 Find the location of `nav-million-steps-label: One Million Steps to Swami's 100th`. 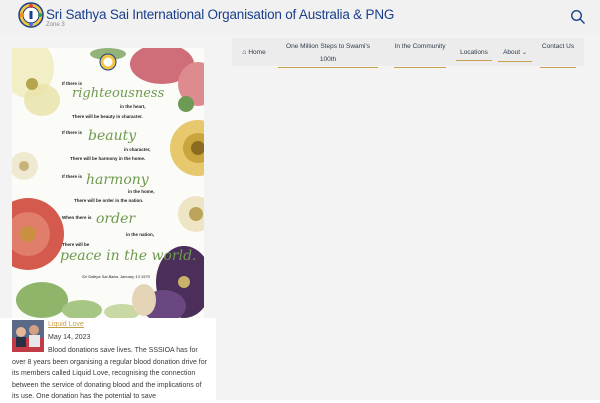

nav-million-steps-label: One Million Steps to Swami's 100th is located at coordinates (328, 53).